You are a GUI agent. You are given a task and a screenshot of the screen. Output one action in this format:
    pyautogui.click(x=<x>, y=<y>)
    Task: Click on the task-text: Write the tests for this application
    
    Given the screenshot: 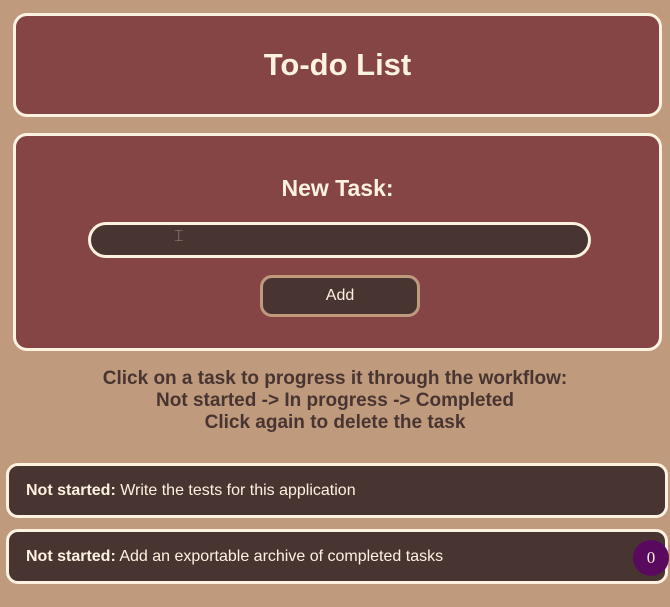 What is the action you would take?
    pyautogui.click(x=238, y=490)
    